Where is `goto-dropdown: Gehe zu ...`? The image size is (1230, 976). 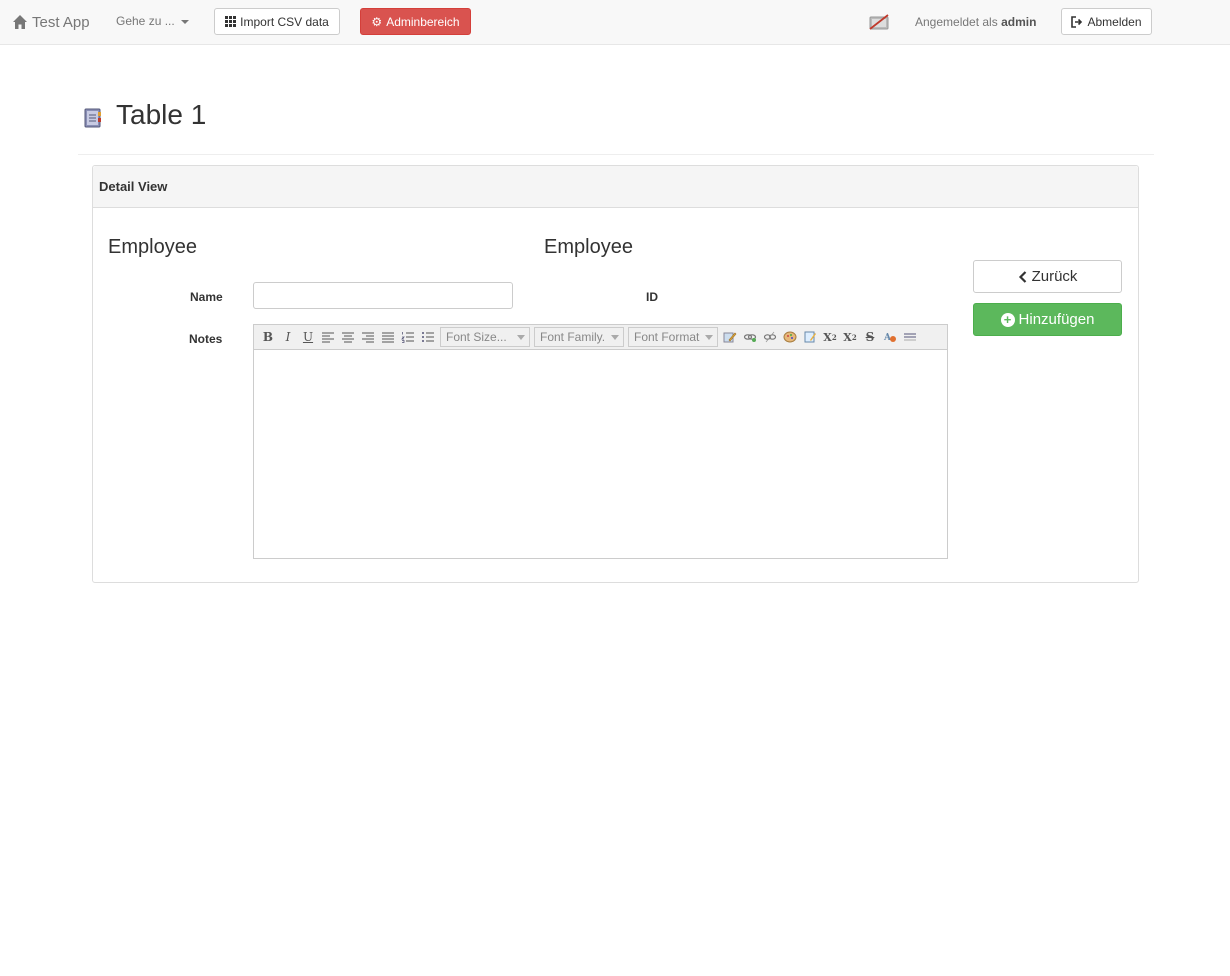 goto-dropdown: Gehe zu ... is located at coordinates (152, 21).